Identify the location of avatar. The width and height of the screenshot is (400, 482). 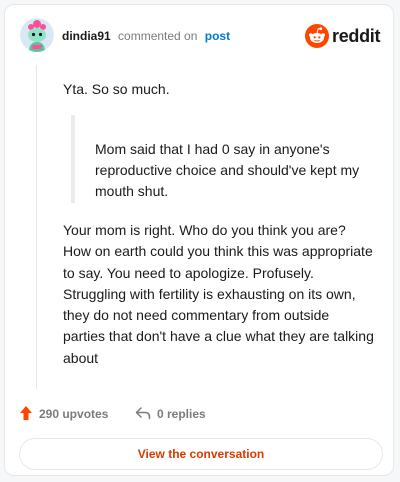
(37, 35).